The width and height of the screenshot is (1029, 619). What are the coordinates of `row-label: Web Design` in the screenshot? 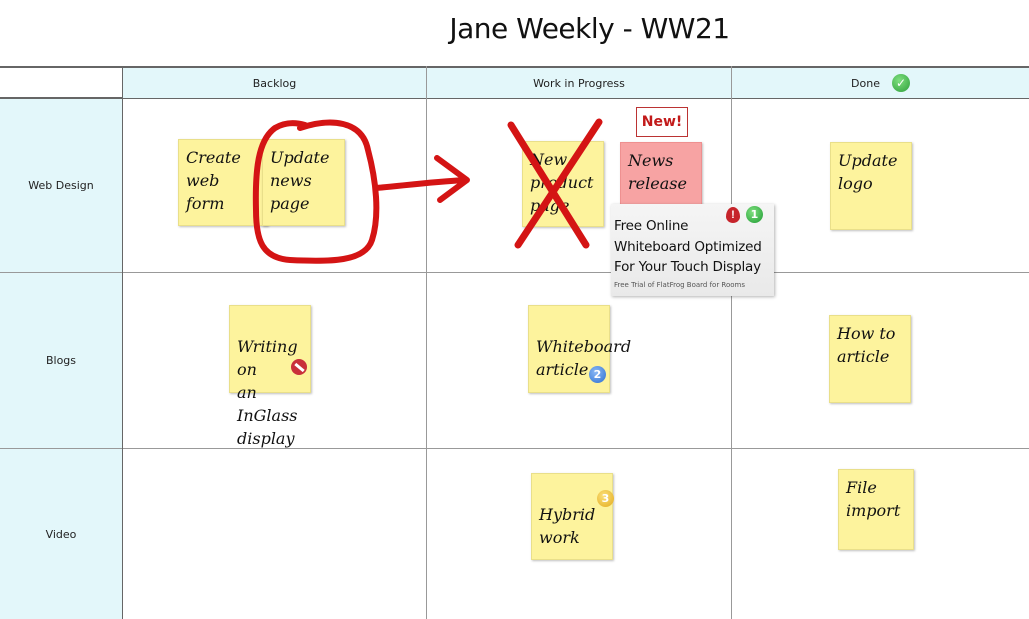 It's located at (61, 185).